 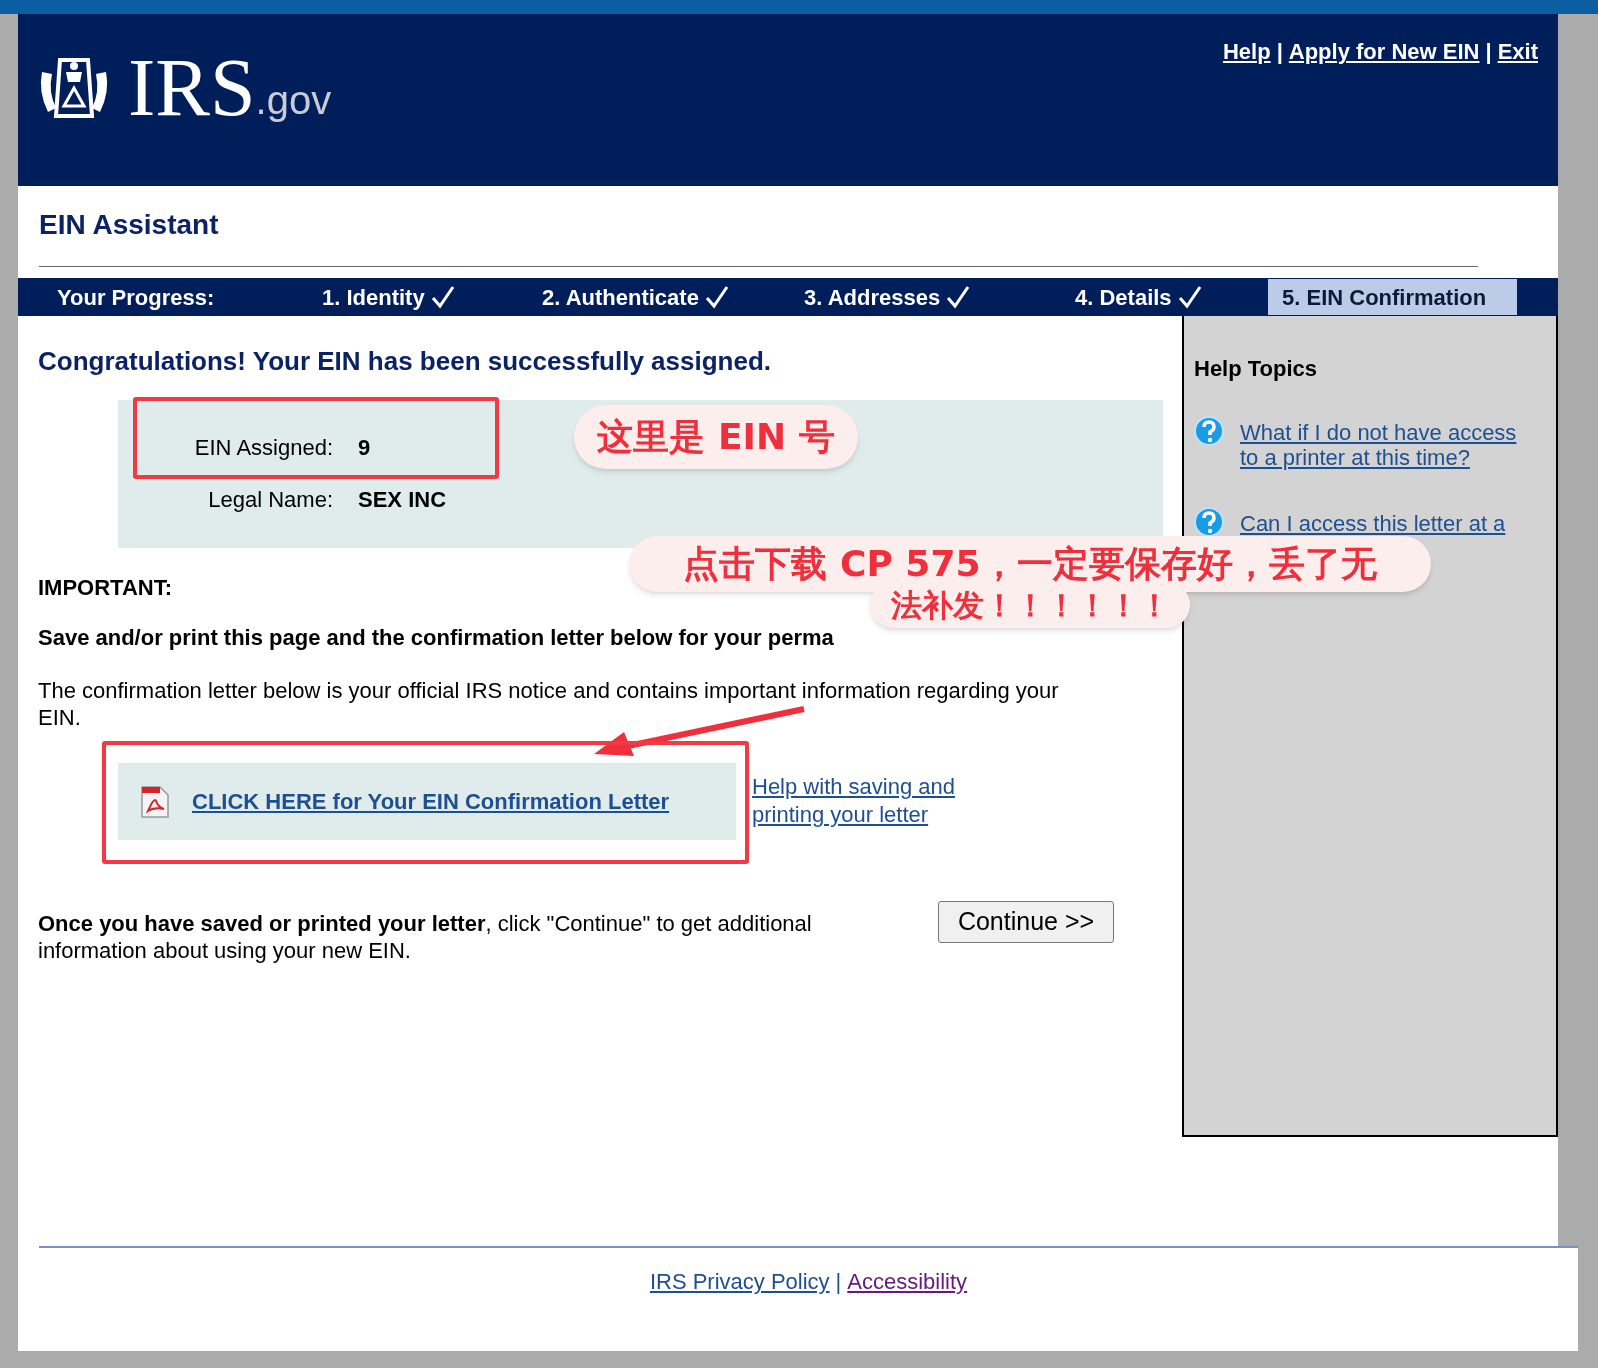 What do you see at coordinates (739, 1282) in the screenshot?
I see `footer-link: IRS Privacy Policy` at bounding box center [739, 1282].